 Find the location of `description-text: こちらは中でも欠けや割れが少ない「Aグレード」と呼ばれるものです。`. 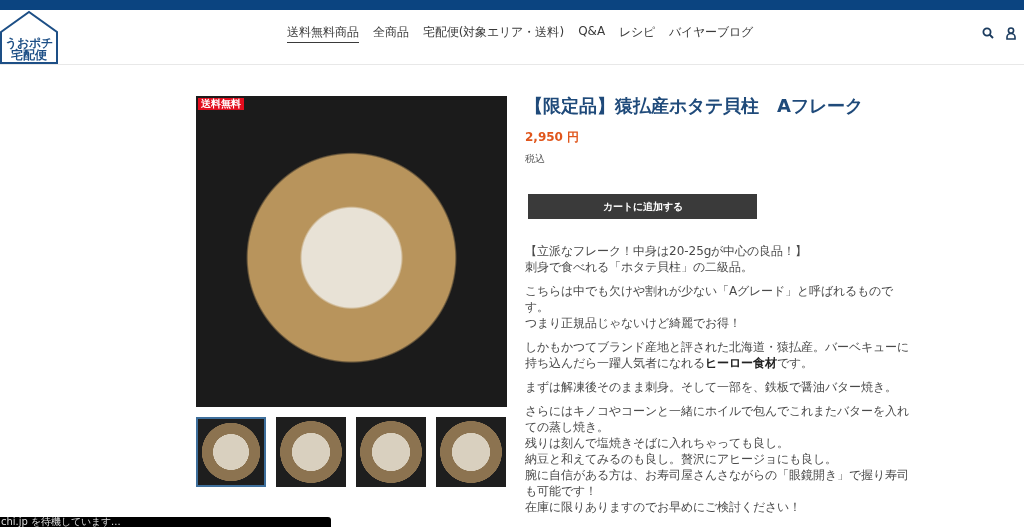

description-text: こちらは中でも欠けや割れが少ない「Aグレード」と呼ばれるものです。 is located at coordinates (710, 299).